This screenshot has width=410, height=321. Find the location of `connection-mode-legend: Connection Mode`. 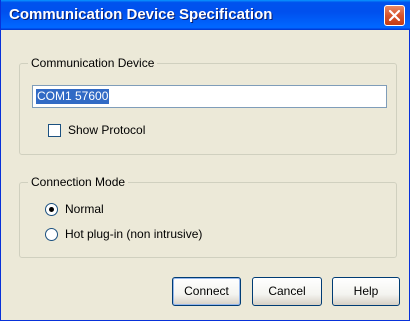

connection-mode-legend: Connection Mode is located at coordinates (78, 182).